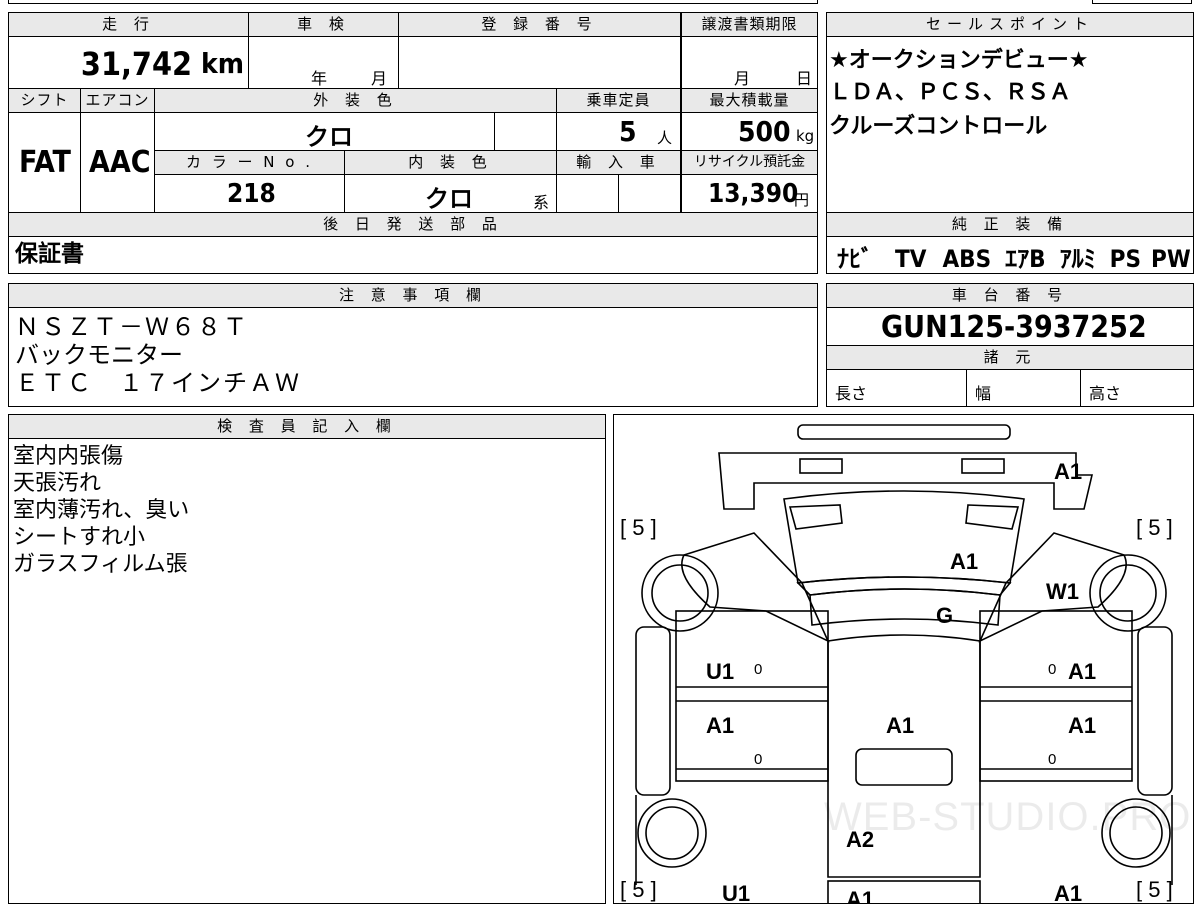 The image size is (1200, 904). I want to click on shift-value: FAT, so click(45, 162).